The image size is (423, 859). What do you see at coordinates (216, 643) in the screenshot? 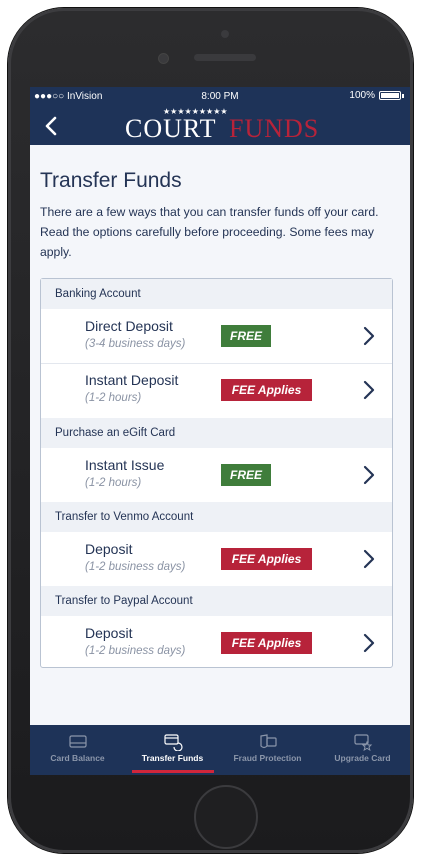
I see `option-paypal-deposit: Deposit (1-2 business days) FEE Applies` at bounding box center [216, 643].